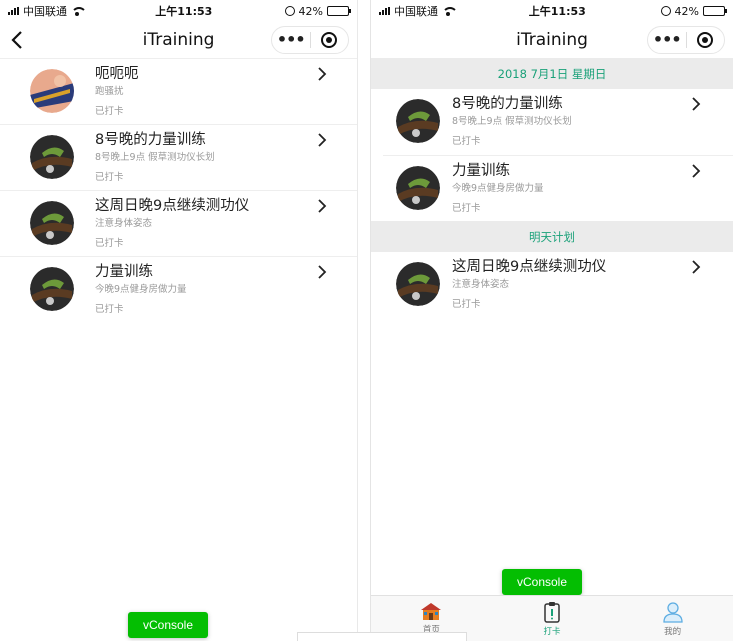  Describe the element at coordinates (363, 320) in the screenshot. I see `screen-divider` at that location.